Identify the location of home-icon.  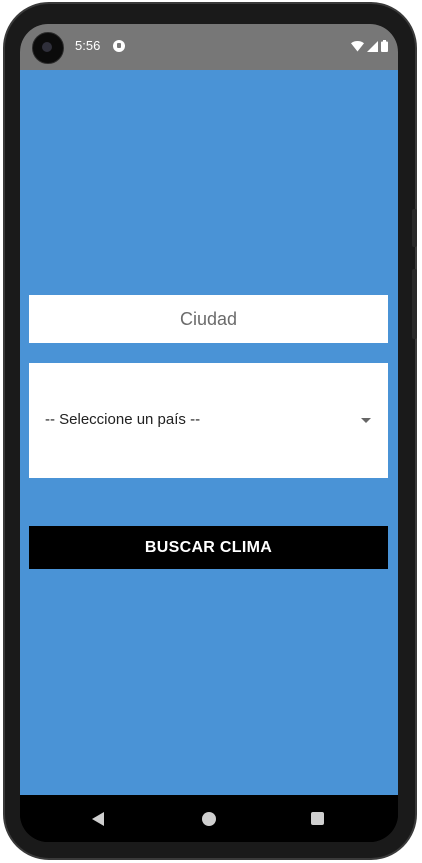
(209, 819).